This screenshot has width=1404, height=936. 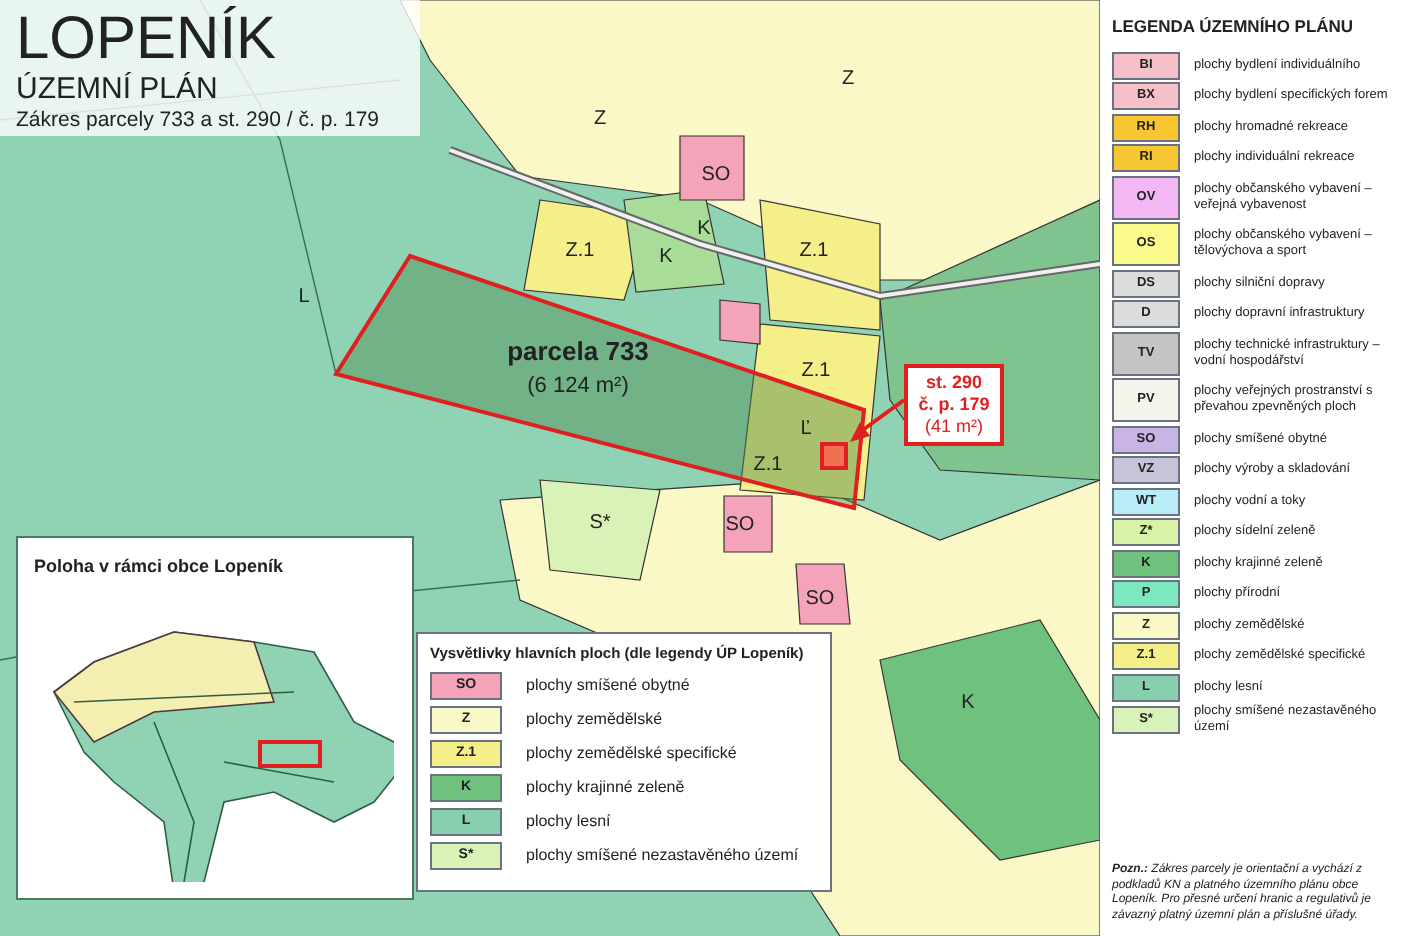 I want to click on legend-label: plochy krajinné zeleně, so click(x=605, y=788).